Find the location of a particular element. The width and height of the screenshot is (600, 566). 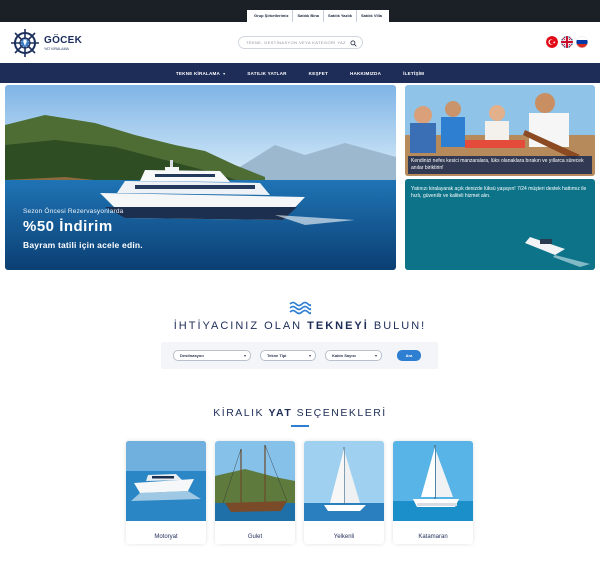

sale-building-link: Satılık Bina is located at coordinates (309, 16).